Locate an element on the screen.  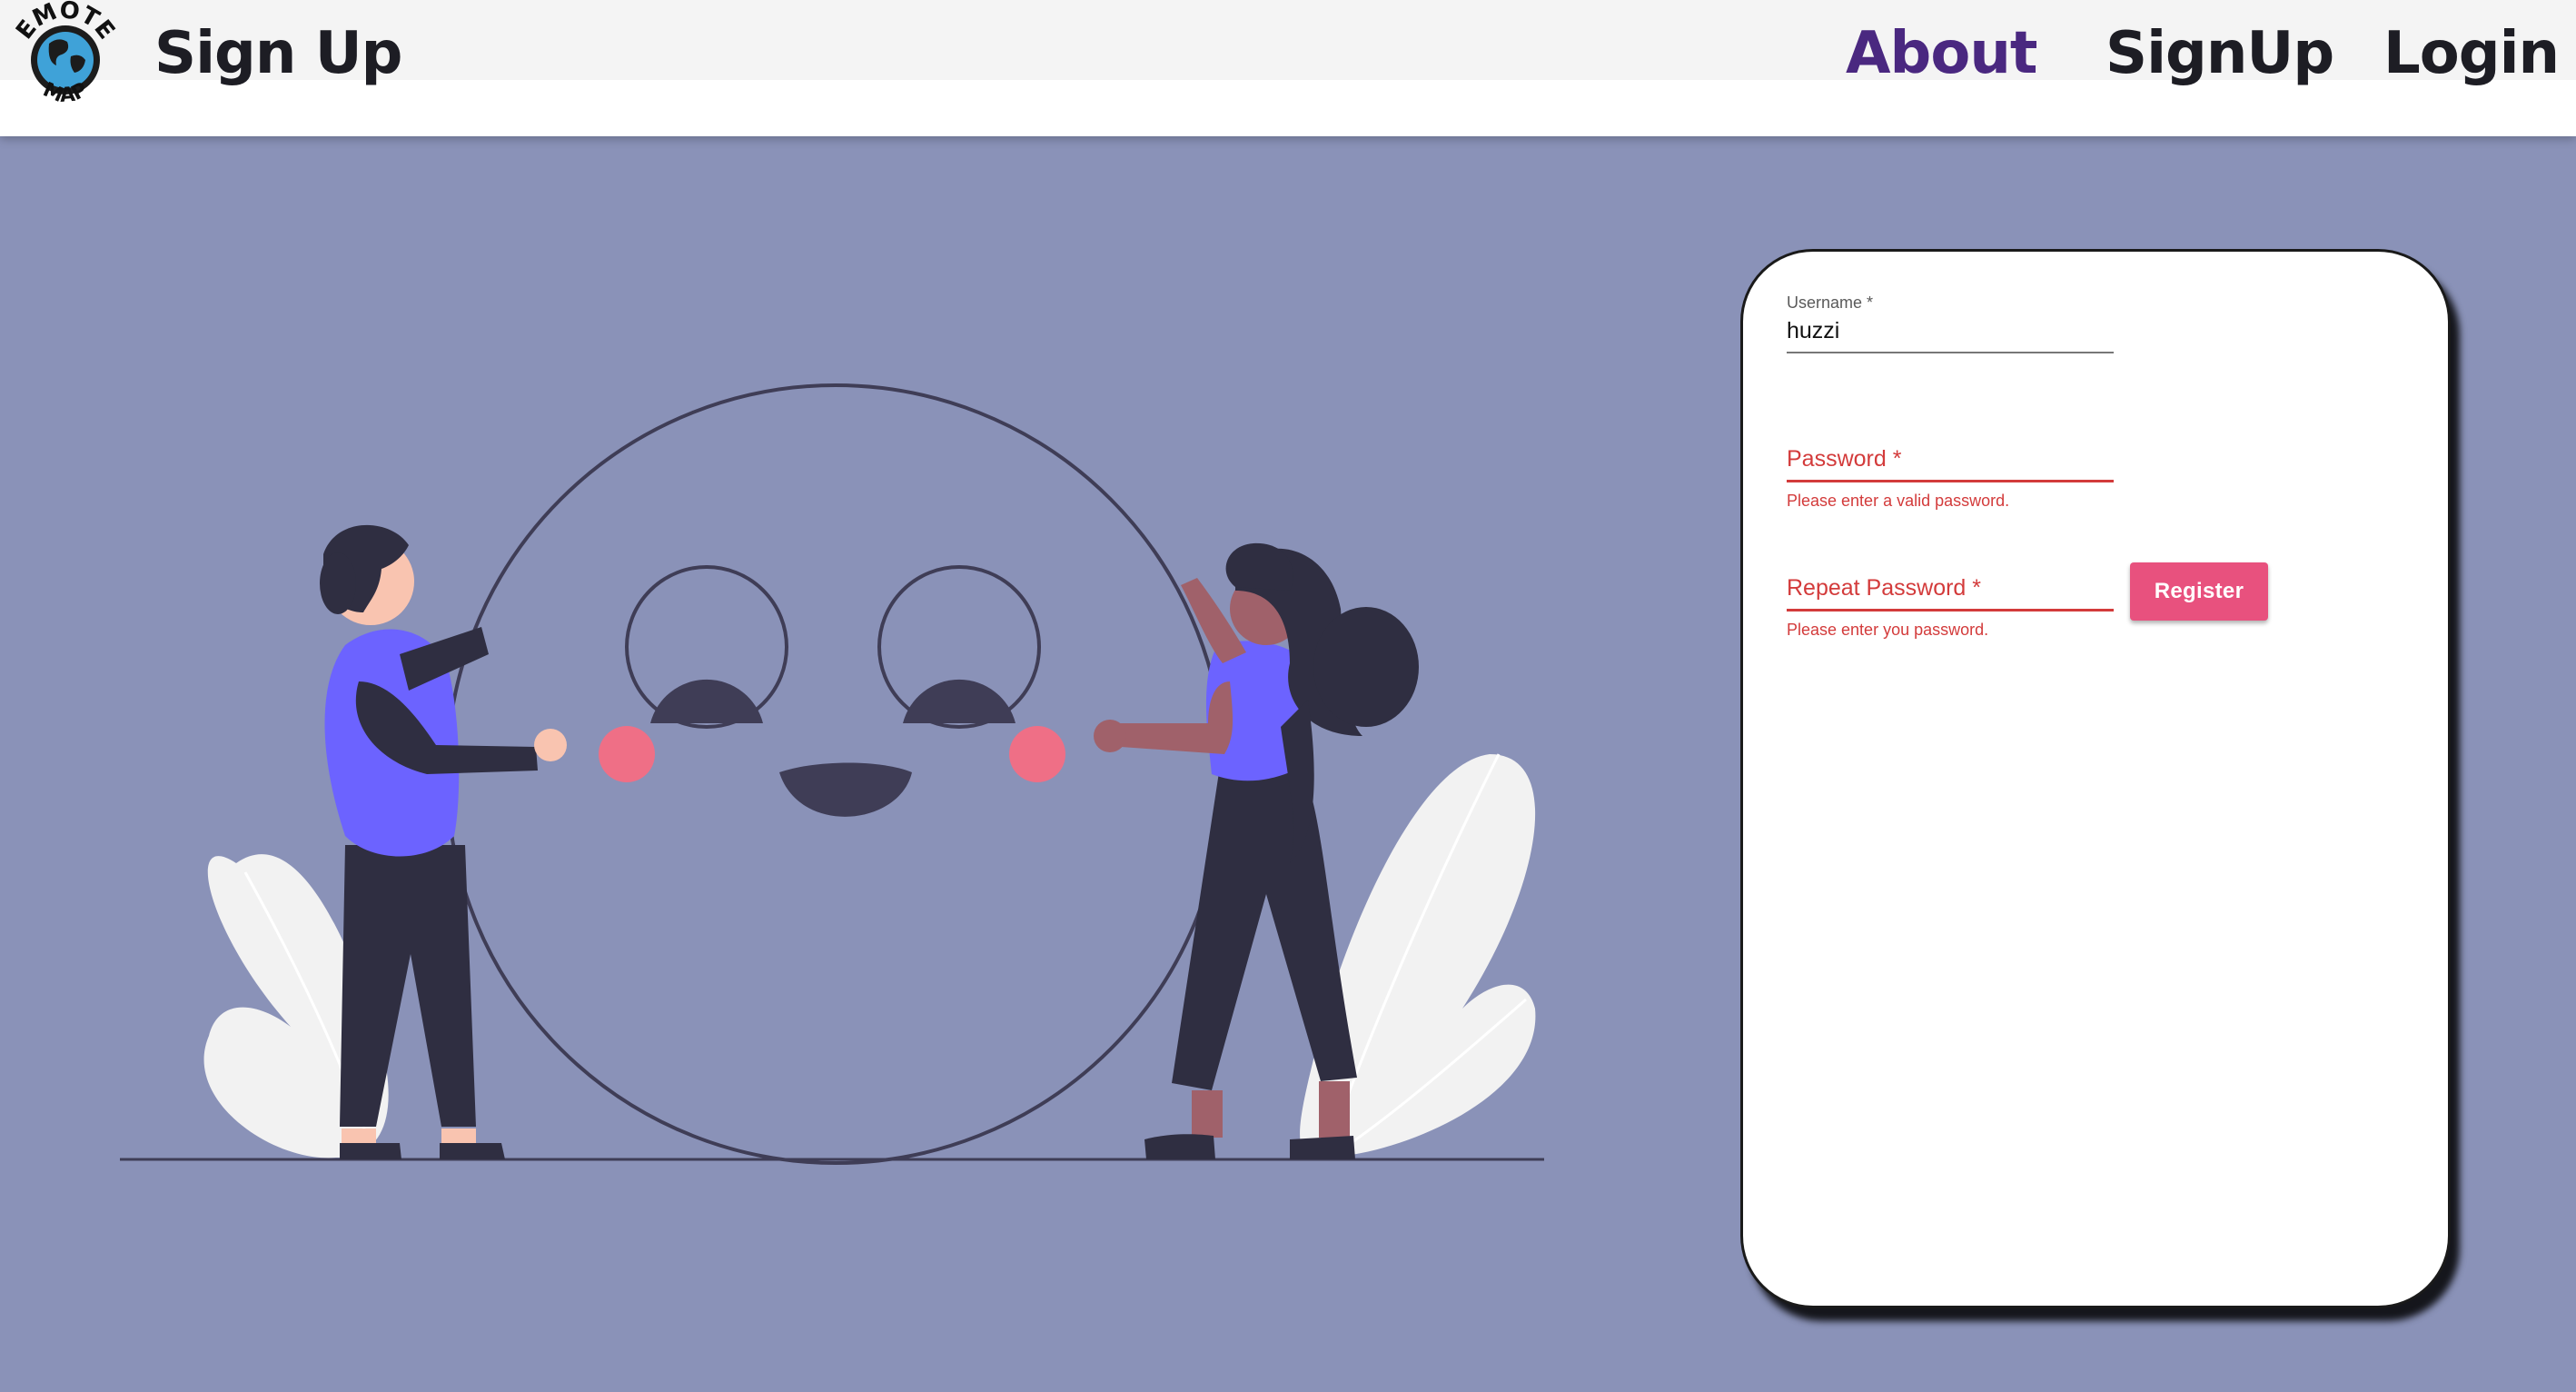
repeat-password-error-text: Please enter you password. is located at coordinates (1888, 630).